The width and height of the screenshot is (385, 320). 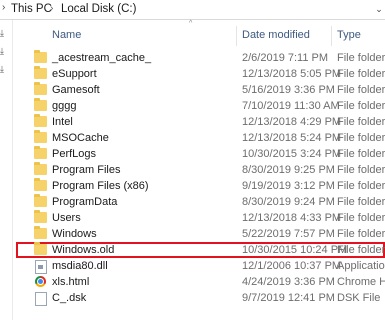 I want to click on file-row: xls.html 4/24/2019 3:36 PMChrome HT, so click(x=200, y=282).